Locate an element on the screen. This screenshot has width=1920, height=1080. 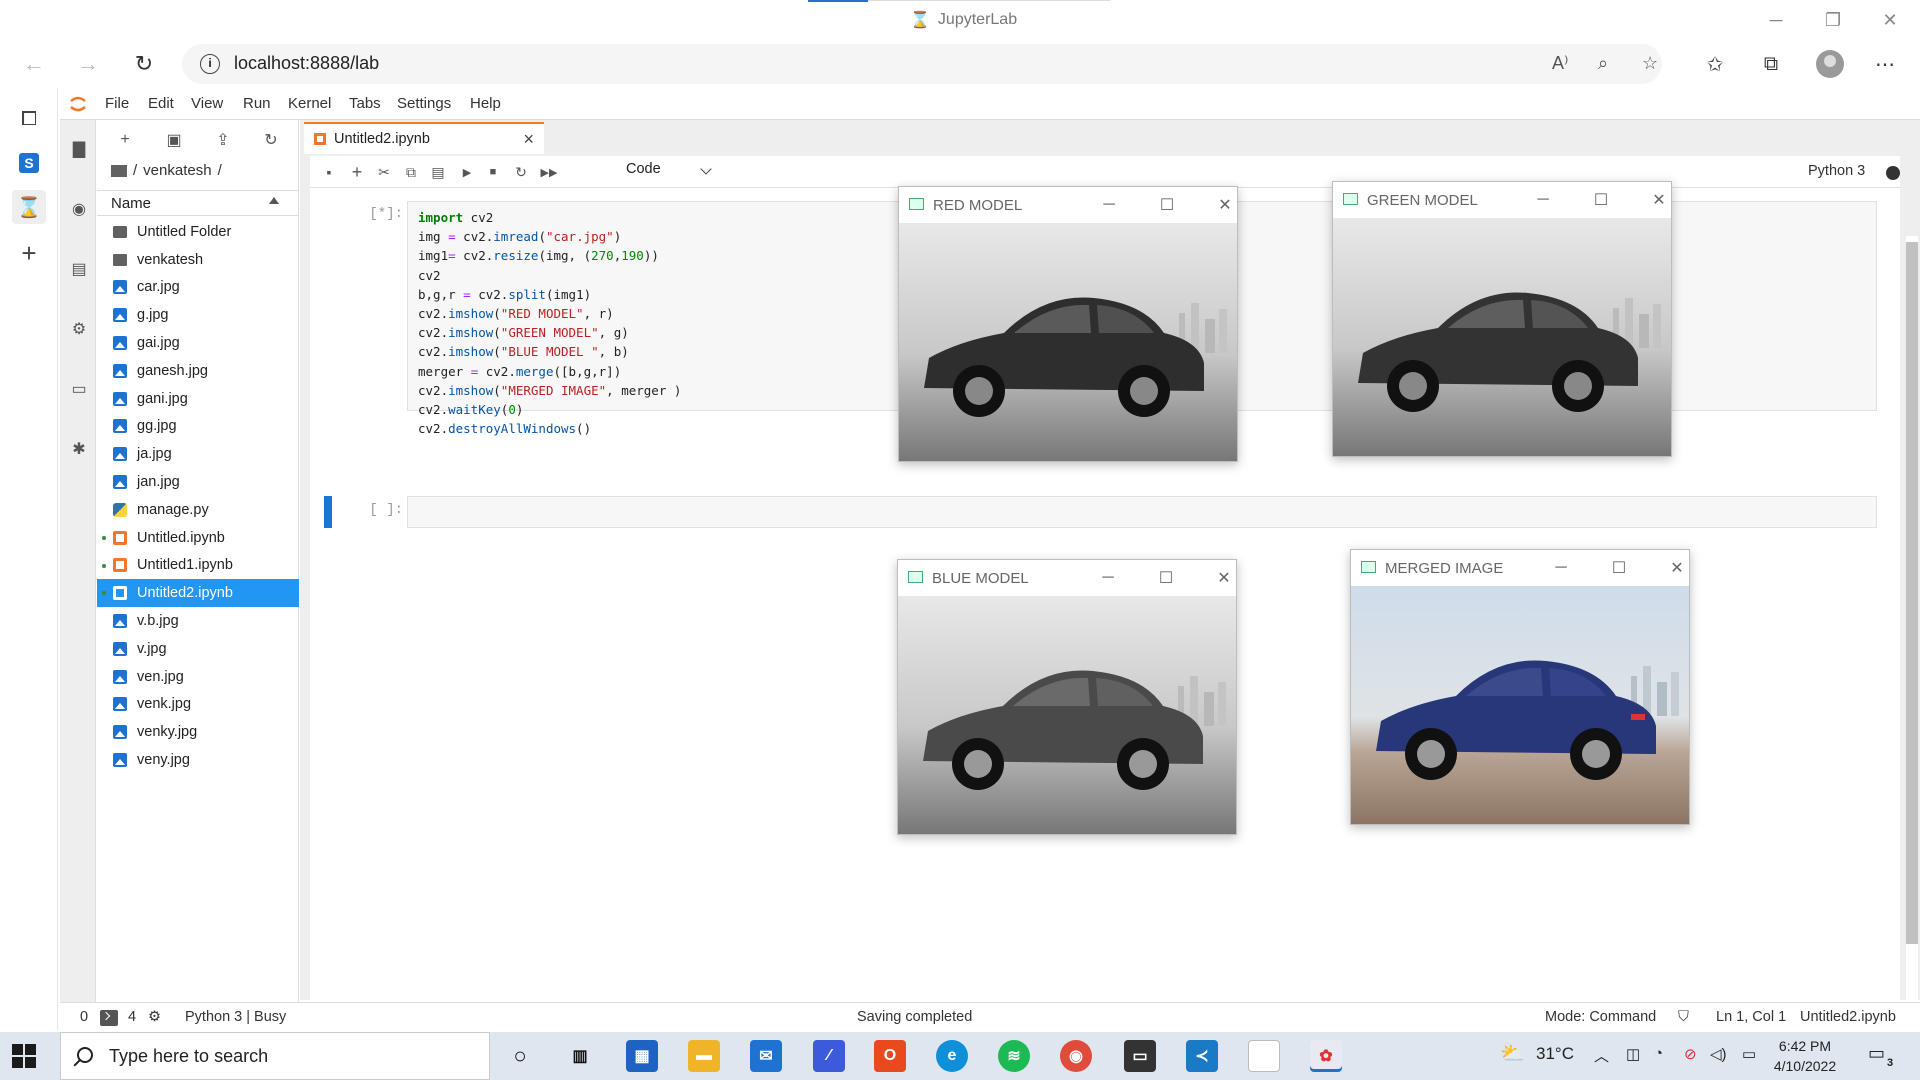
file-name: g.jpg is located at coordinates (152, 315).